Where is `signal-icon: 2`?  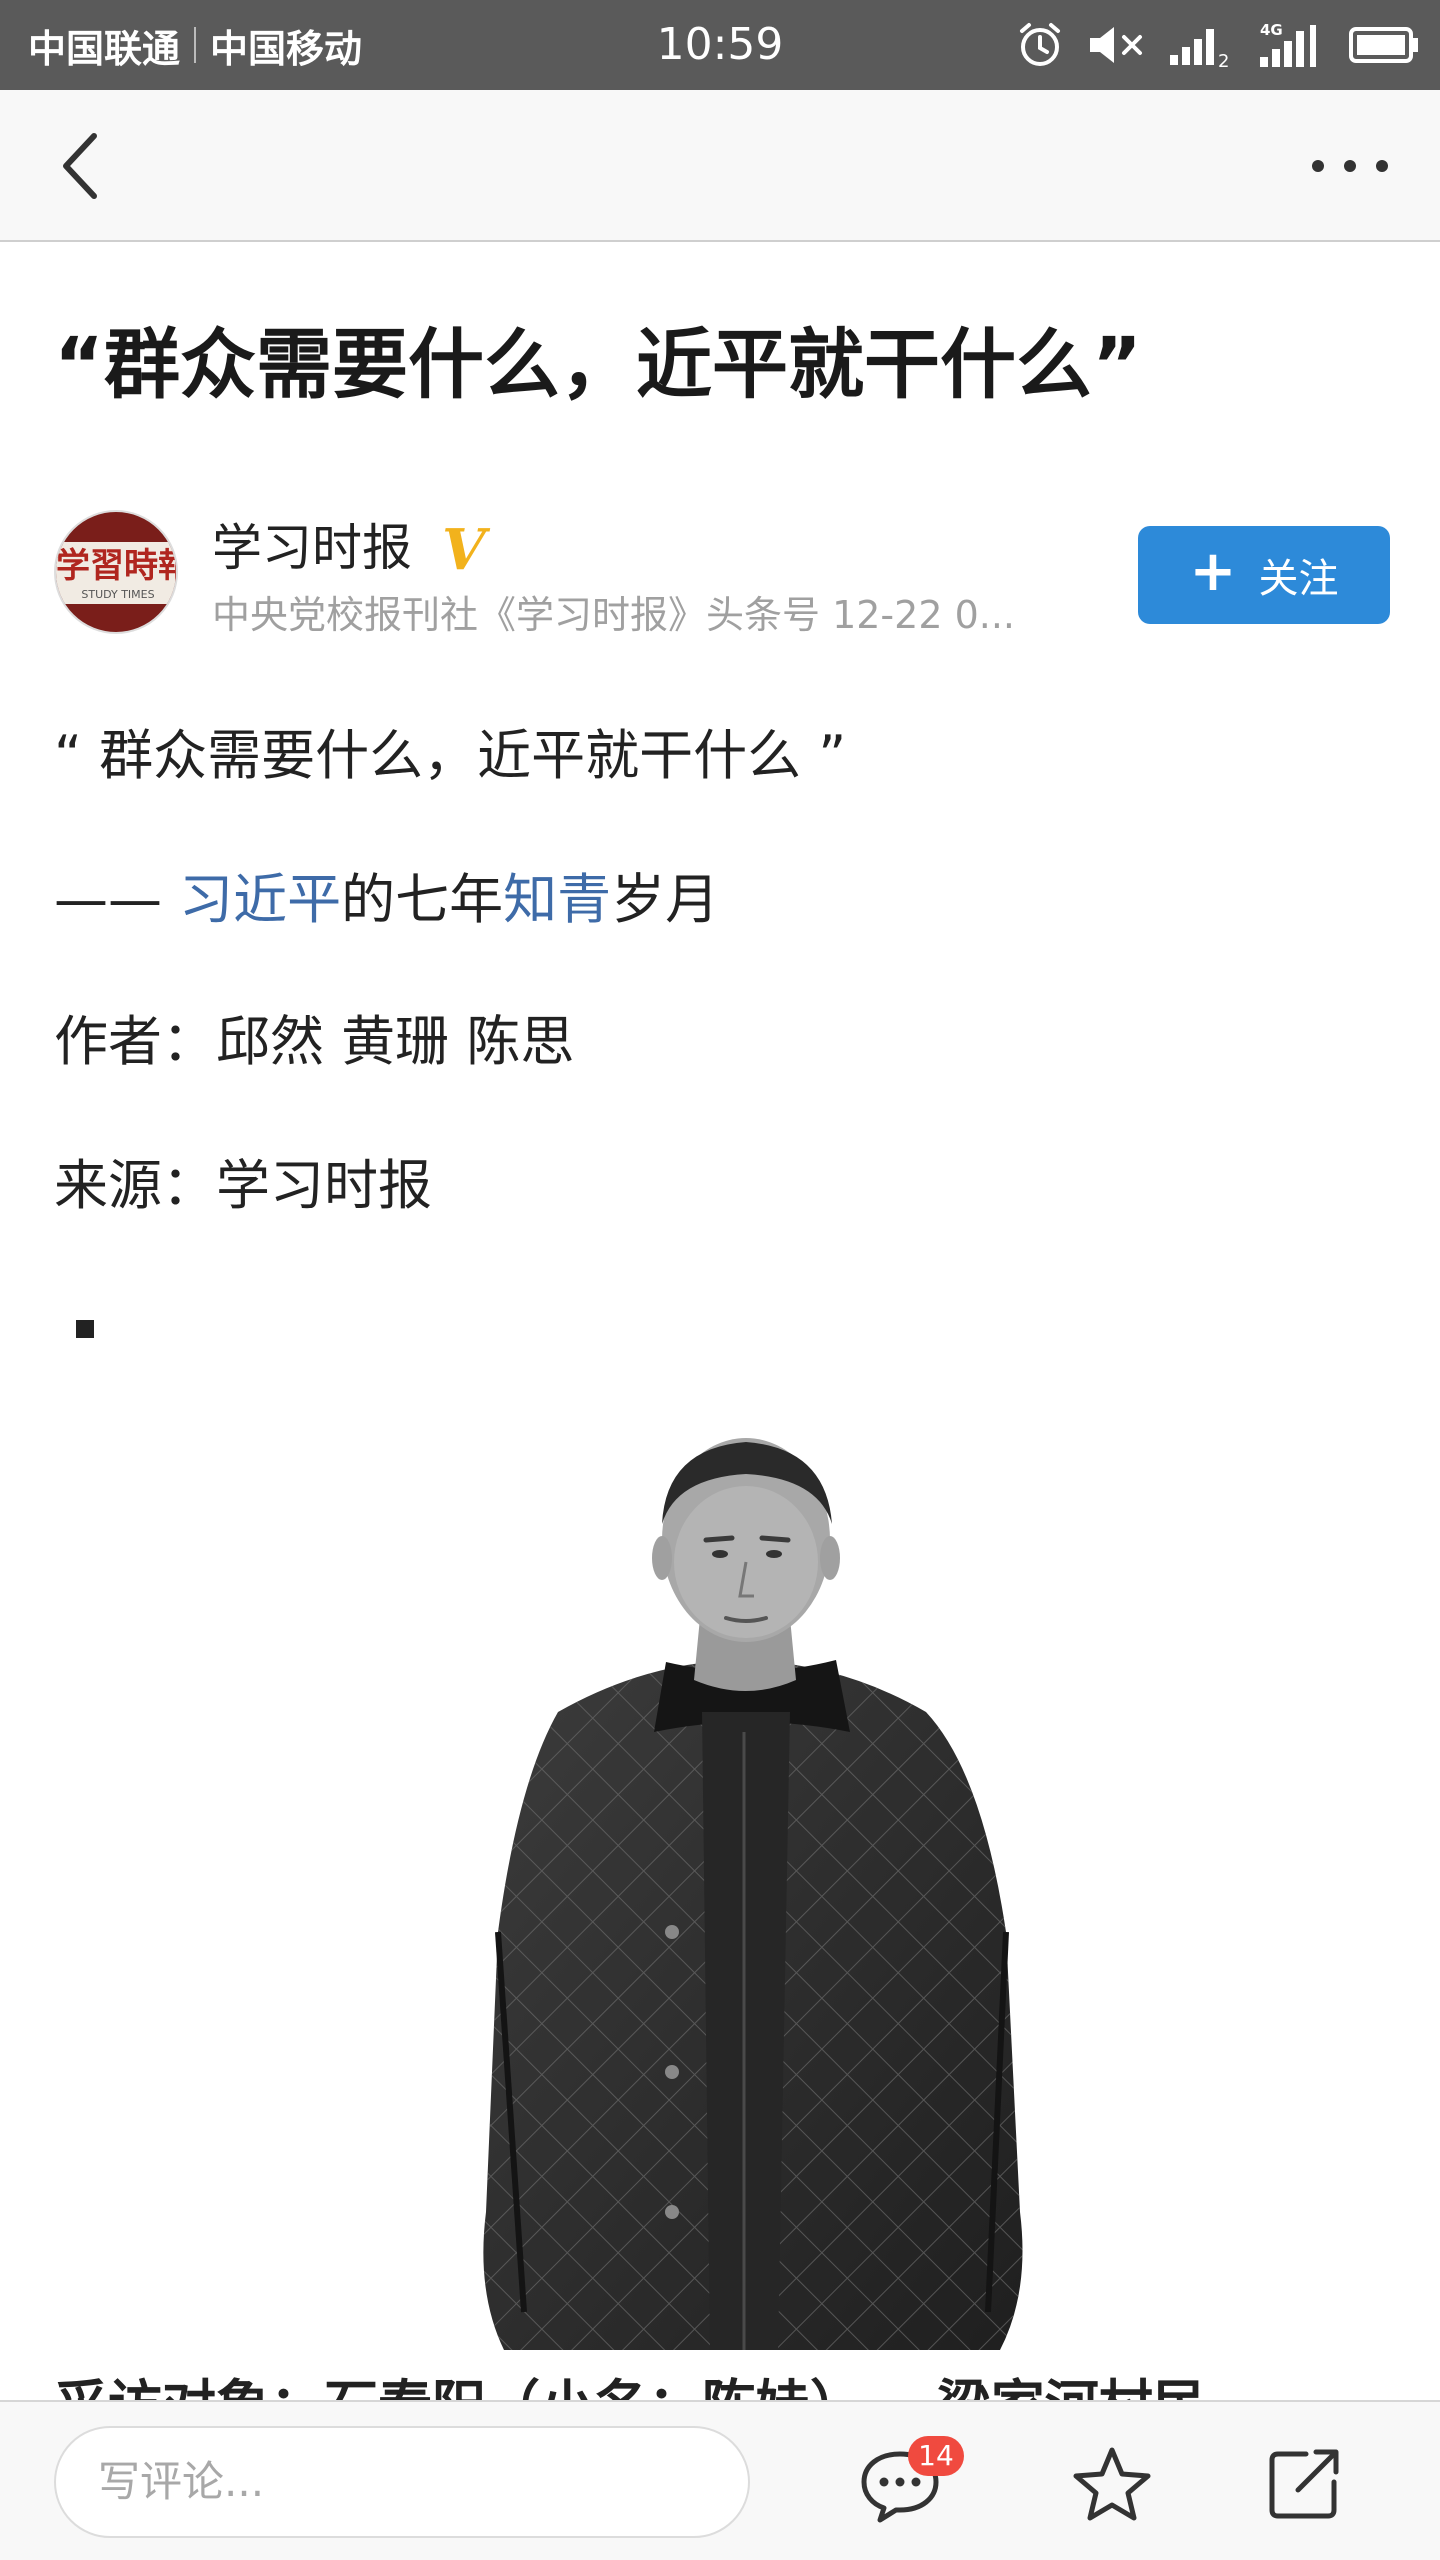 signal-icon: 2 is located at coordinates (1199, 49).